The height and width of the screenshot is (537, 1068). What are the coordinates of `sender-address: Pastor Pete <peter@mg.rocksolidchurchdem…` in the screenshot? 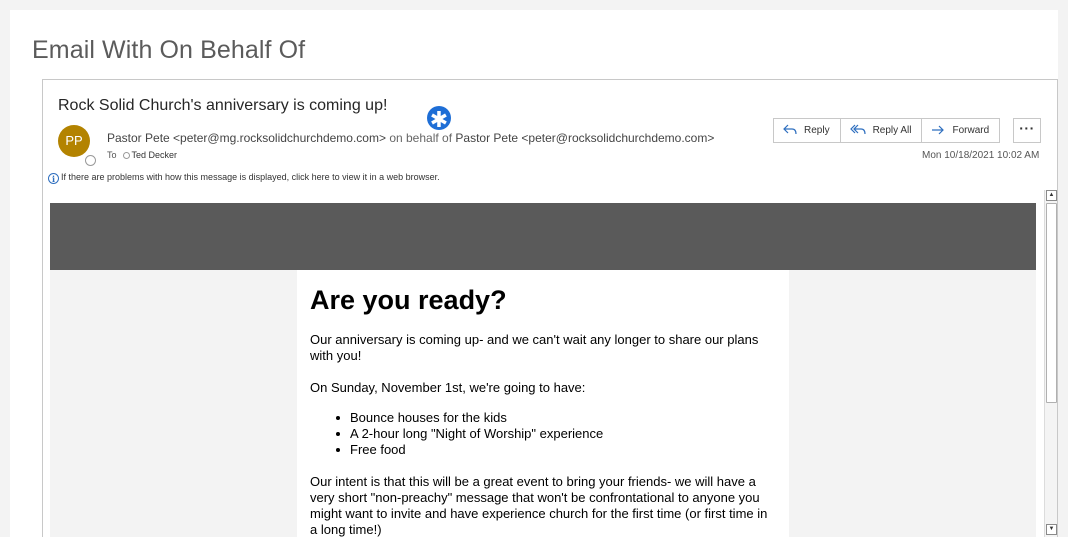 It's located at (246, 138).